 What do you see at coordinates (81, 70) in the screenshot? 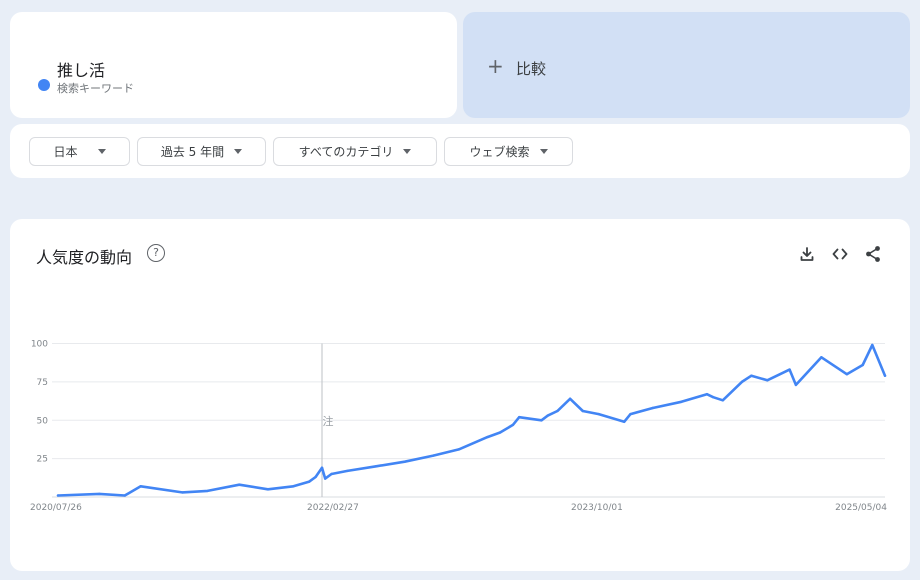
I see `search-term-title: 推し活` at bounding box center [81, 70].